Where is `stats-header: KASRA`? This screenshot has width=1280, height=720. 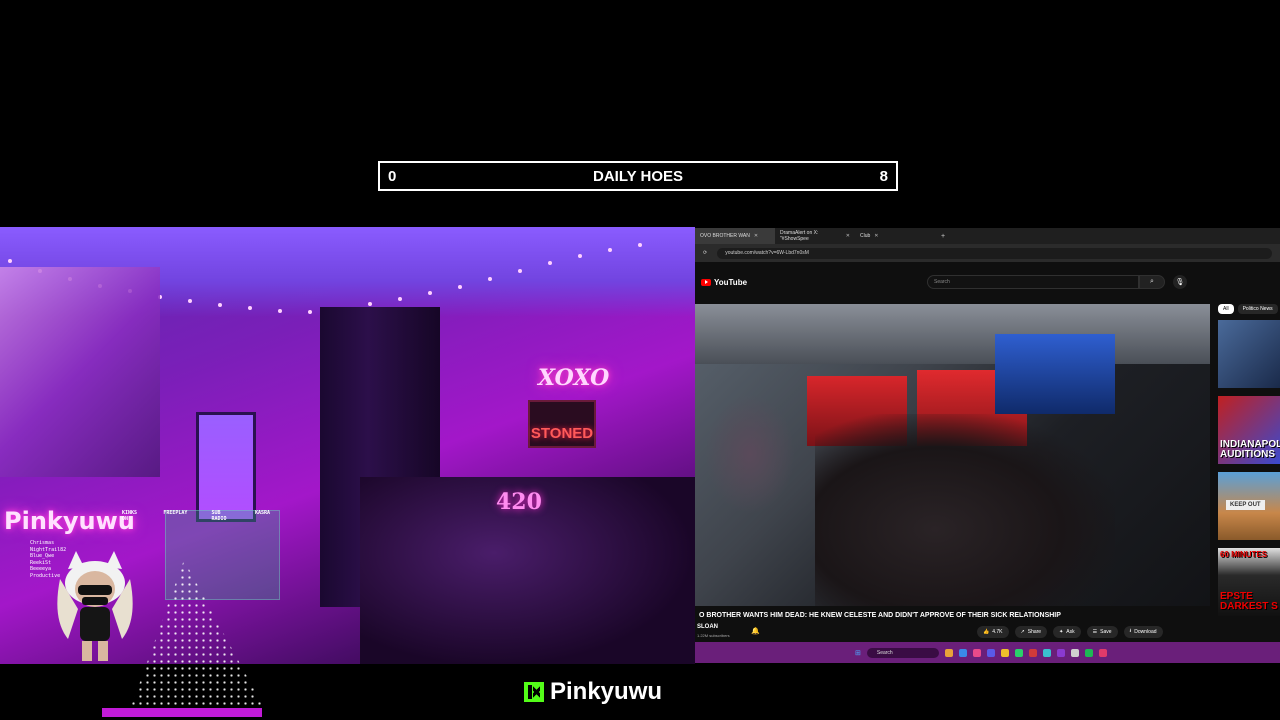 stats-header: KASRA is located at coordinates (262, 513).